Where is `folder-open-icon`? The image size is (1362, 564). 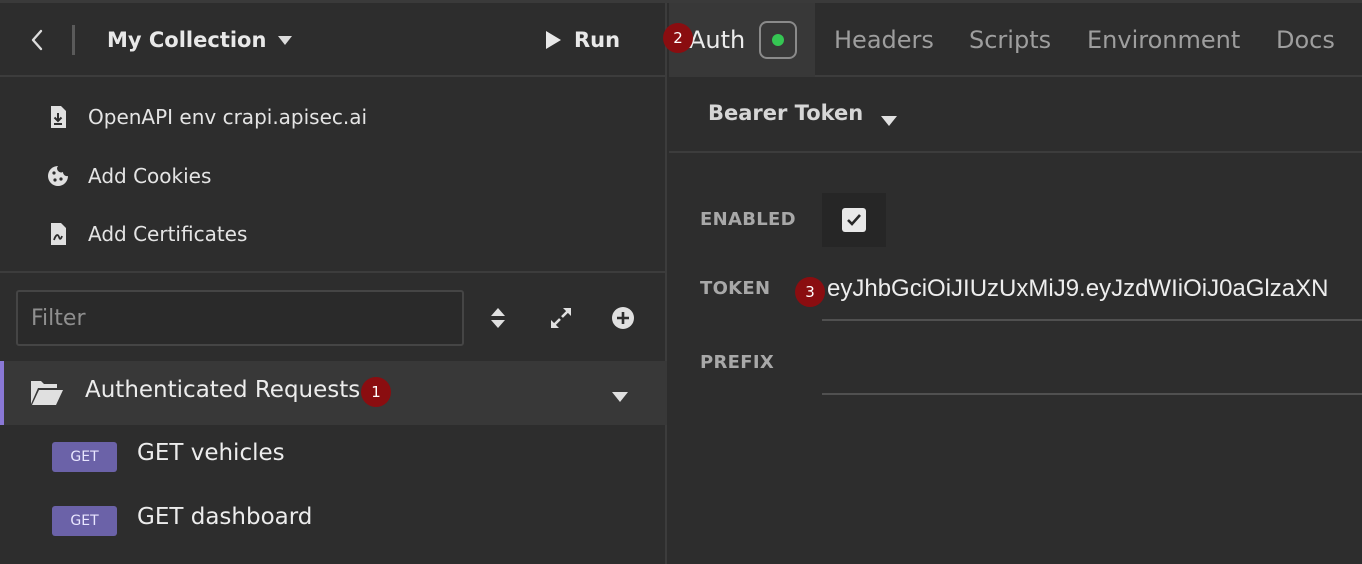
folder-open-icon is located at coordinates (47, 394).